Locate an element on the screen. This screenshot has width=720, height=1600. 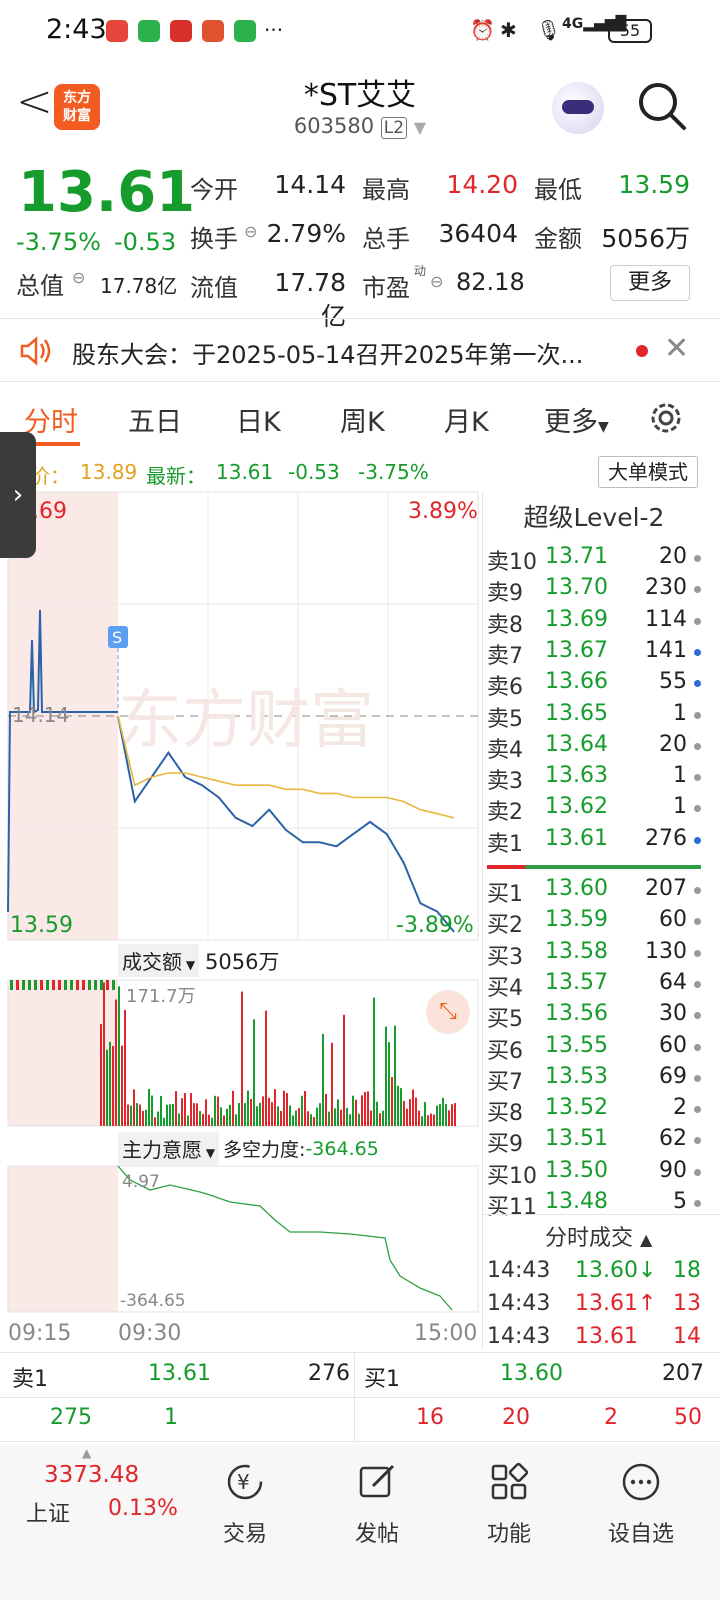
close-icon: ✕ is located at coordinates (676, 348).